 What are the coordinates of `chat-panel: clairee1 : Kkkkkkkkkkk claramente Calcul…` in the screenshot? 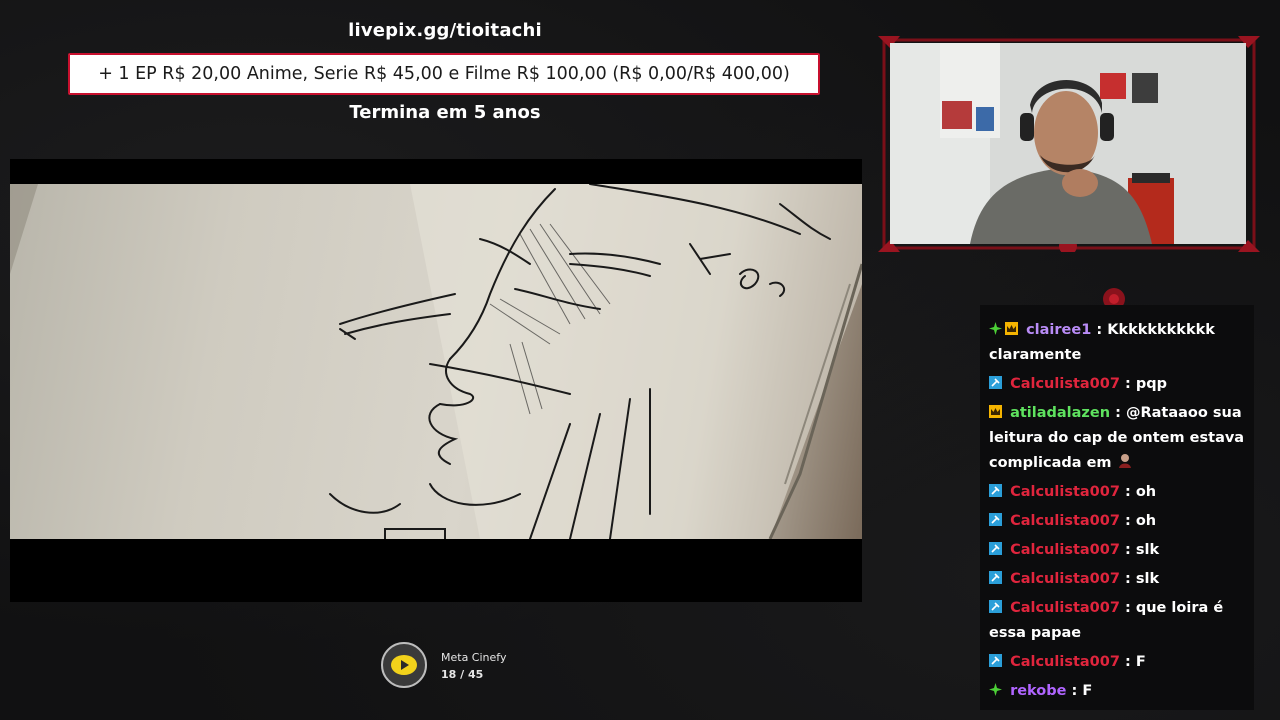 It's located at (1117, 507).